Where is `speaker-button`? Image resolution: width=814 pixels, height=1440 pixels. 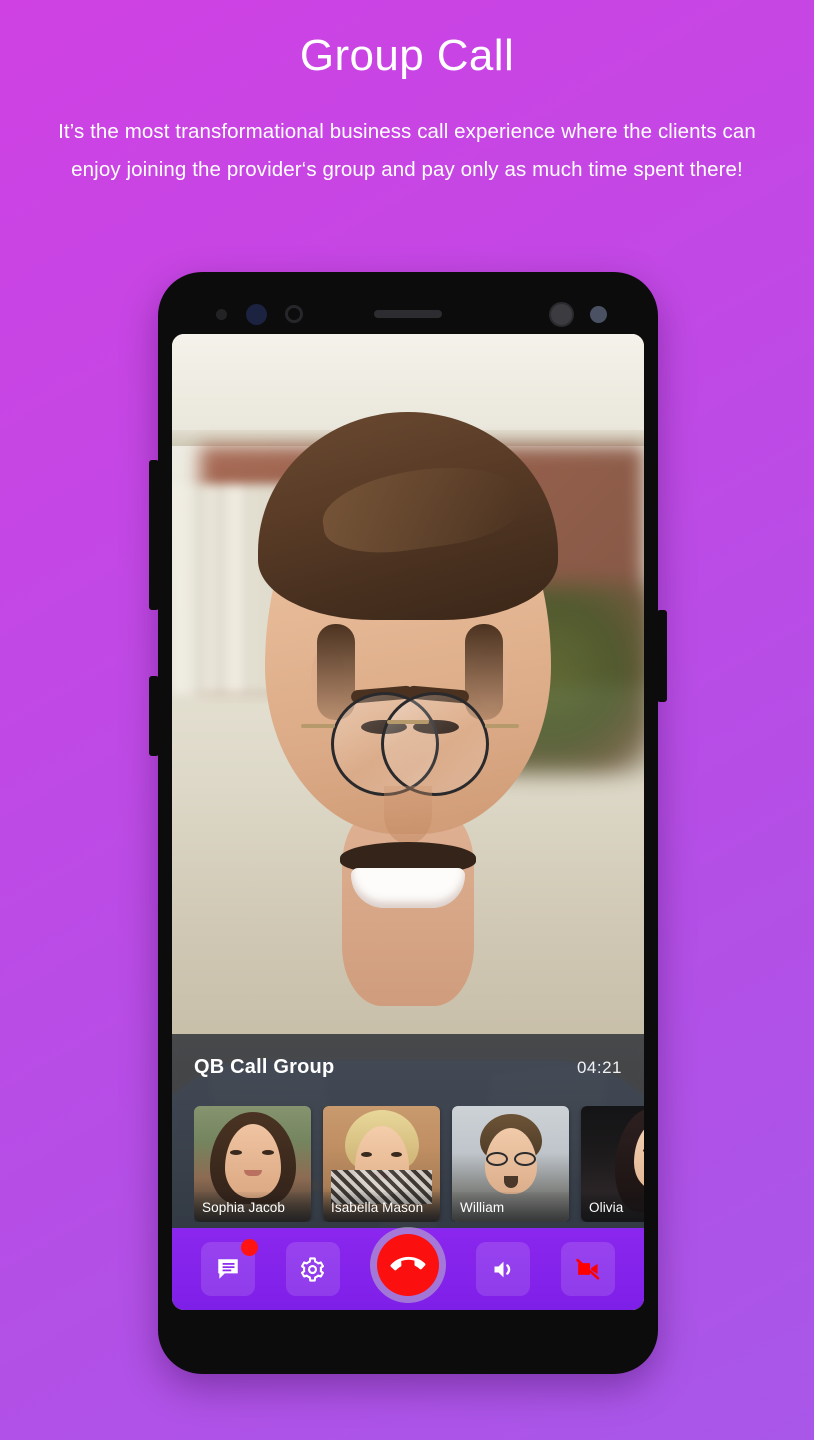 speaker-button is located at coordinates (503, 1269).